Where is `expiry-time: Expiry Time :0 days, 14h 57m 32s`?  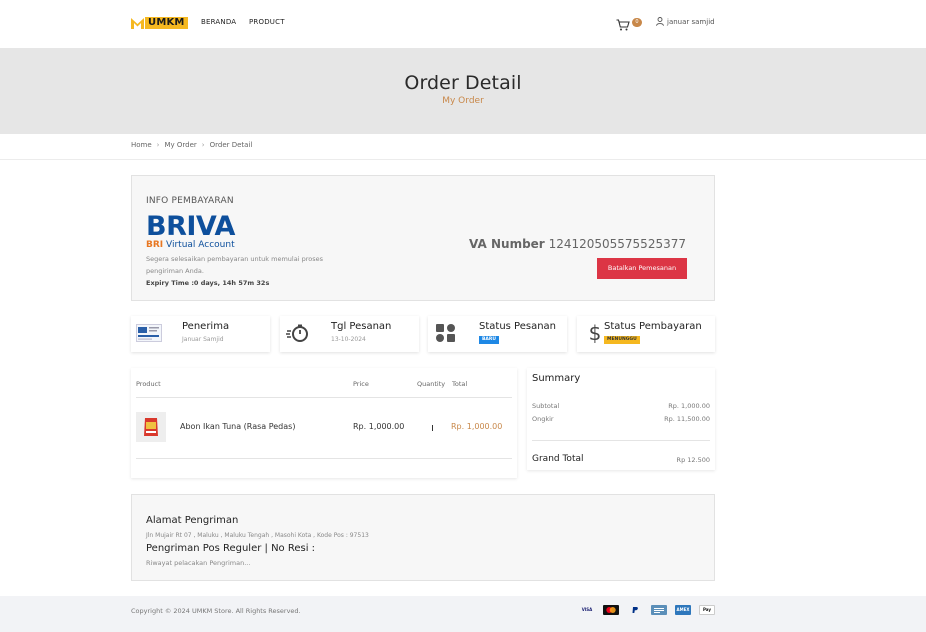
expiry-time: Expiry Time :0 days, 14h 57m 32s is located at coordinates (208, 283).